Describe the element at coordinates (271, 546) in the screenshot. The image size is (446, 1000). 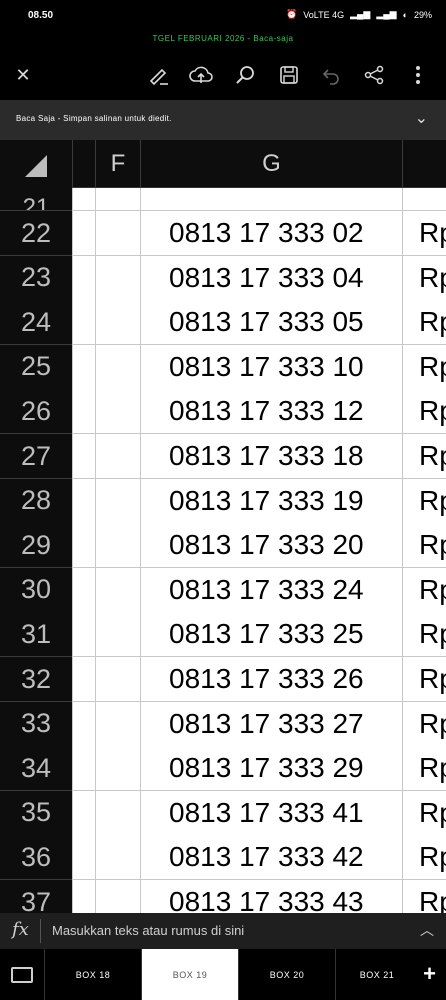
I see `cell: 0813 17 333 20` at that location.